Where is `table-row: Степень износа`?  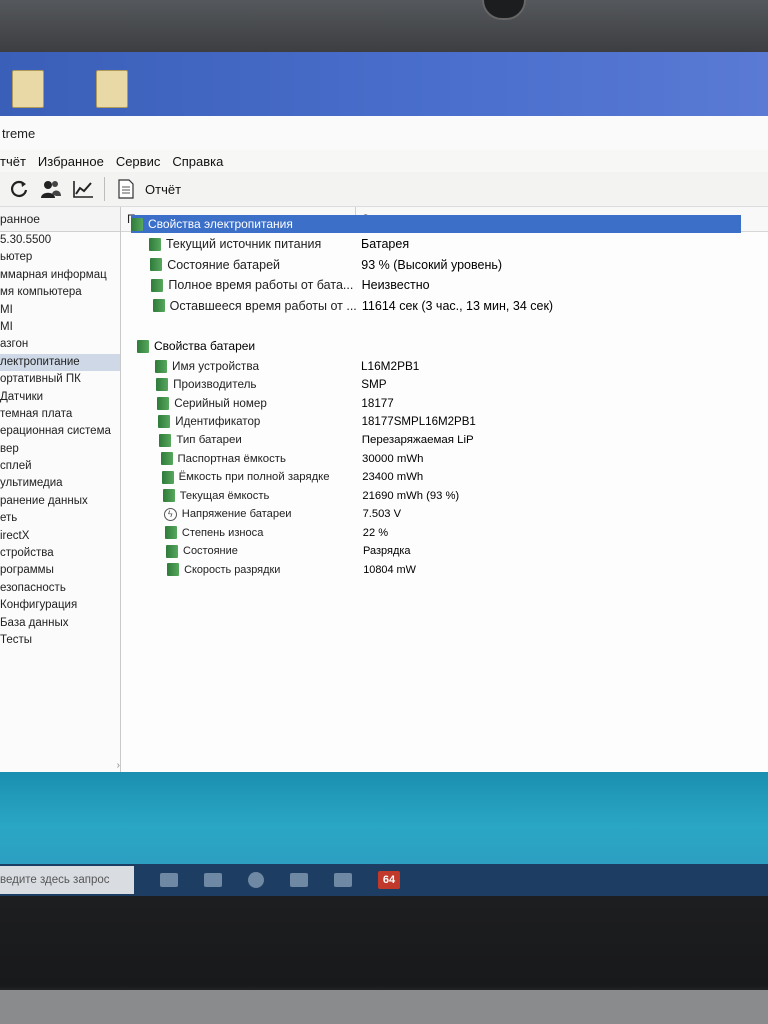 table-row: Степень износа is located at coordinates (214, 533).